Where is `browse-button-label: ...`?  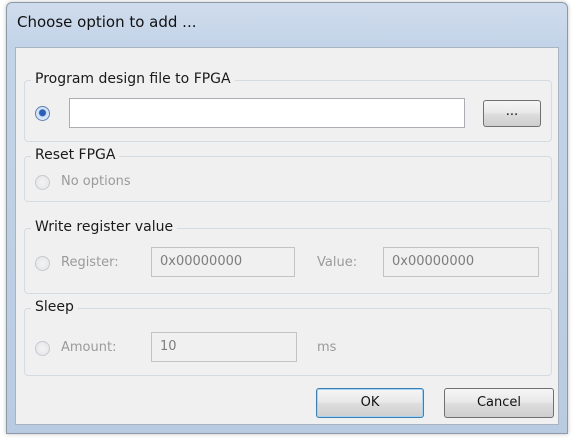 browse-button-label: ... is located at coordinates (512, 111).